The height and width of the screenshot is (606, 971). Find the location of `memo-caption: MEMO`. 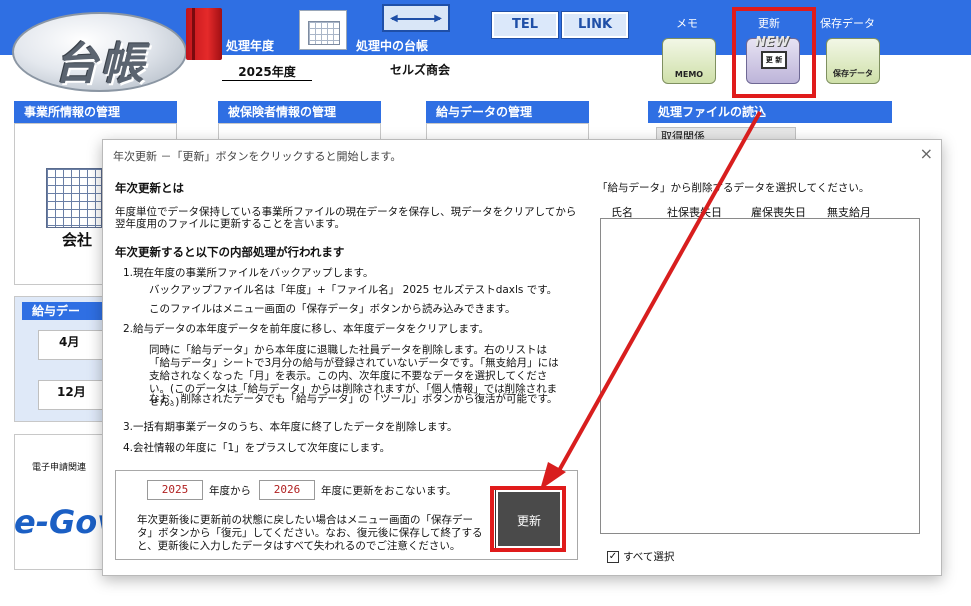

memo-caption: MEMO is located at coordinates (689, 74).